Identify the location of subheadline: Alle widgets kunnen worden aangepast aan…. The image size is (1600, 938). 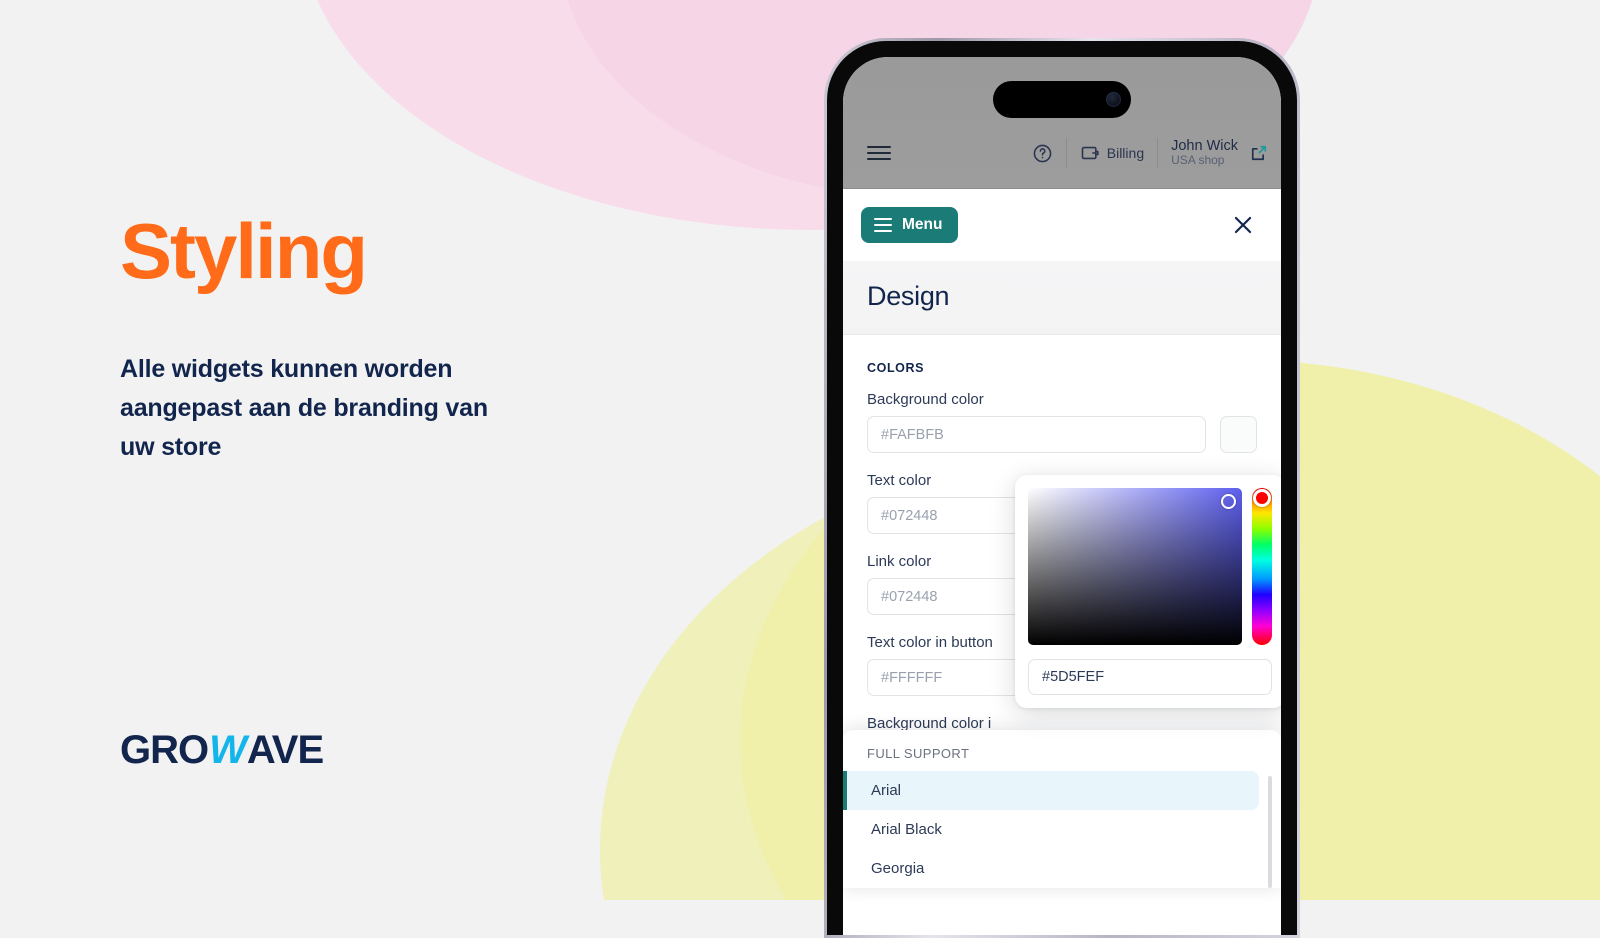
(304, 408).